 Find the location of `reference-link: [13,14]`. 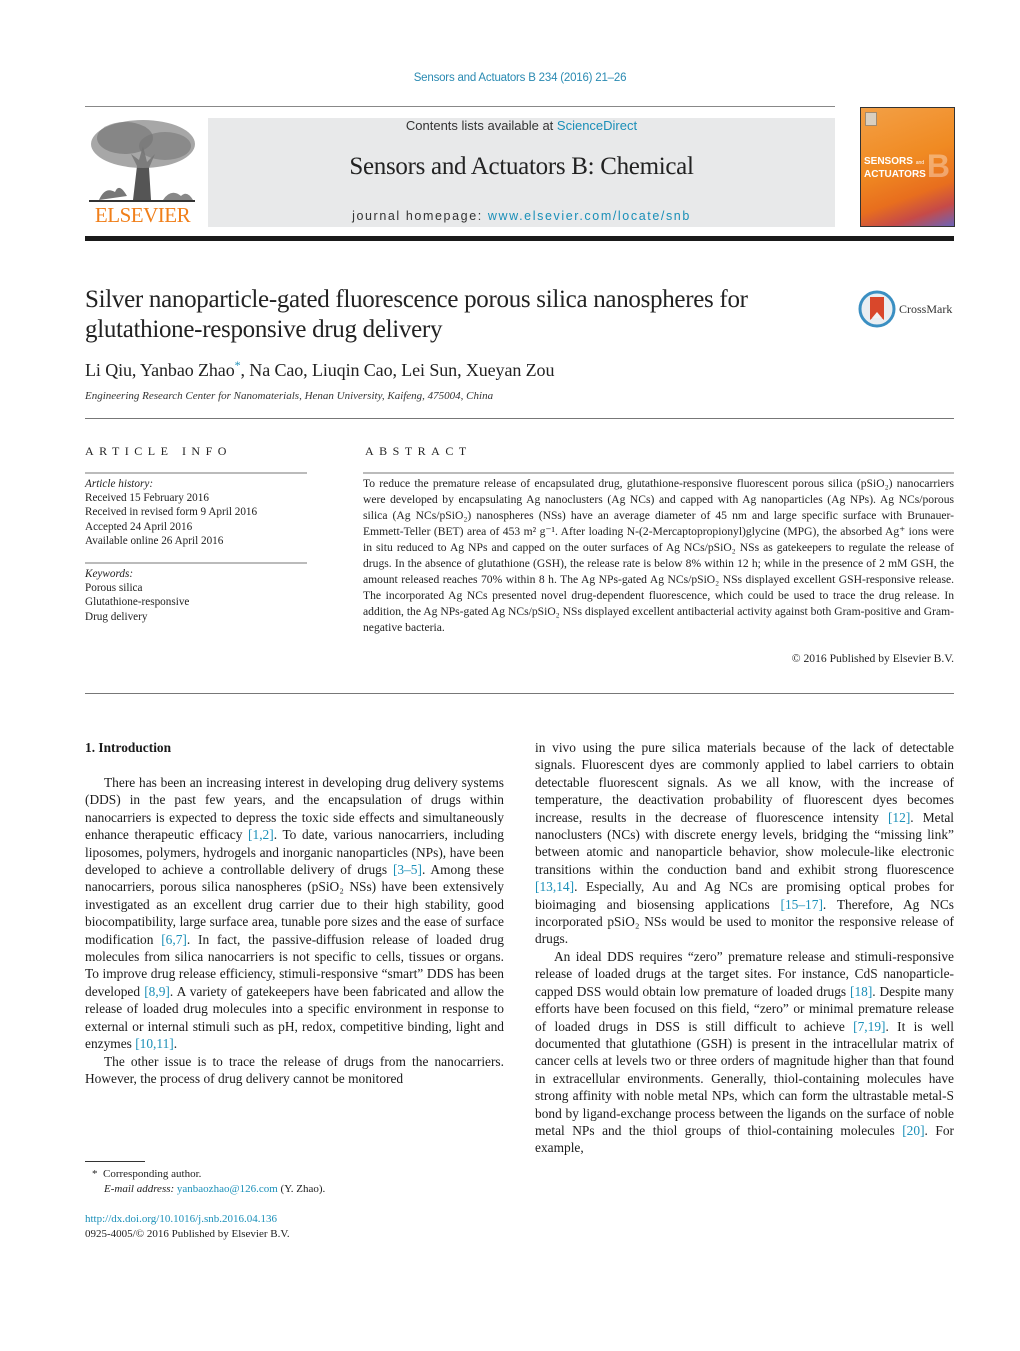

reference-link: [13,14] is located at coordinates (554, 886).